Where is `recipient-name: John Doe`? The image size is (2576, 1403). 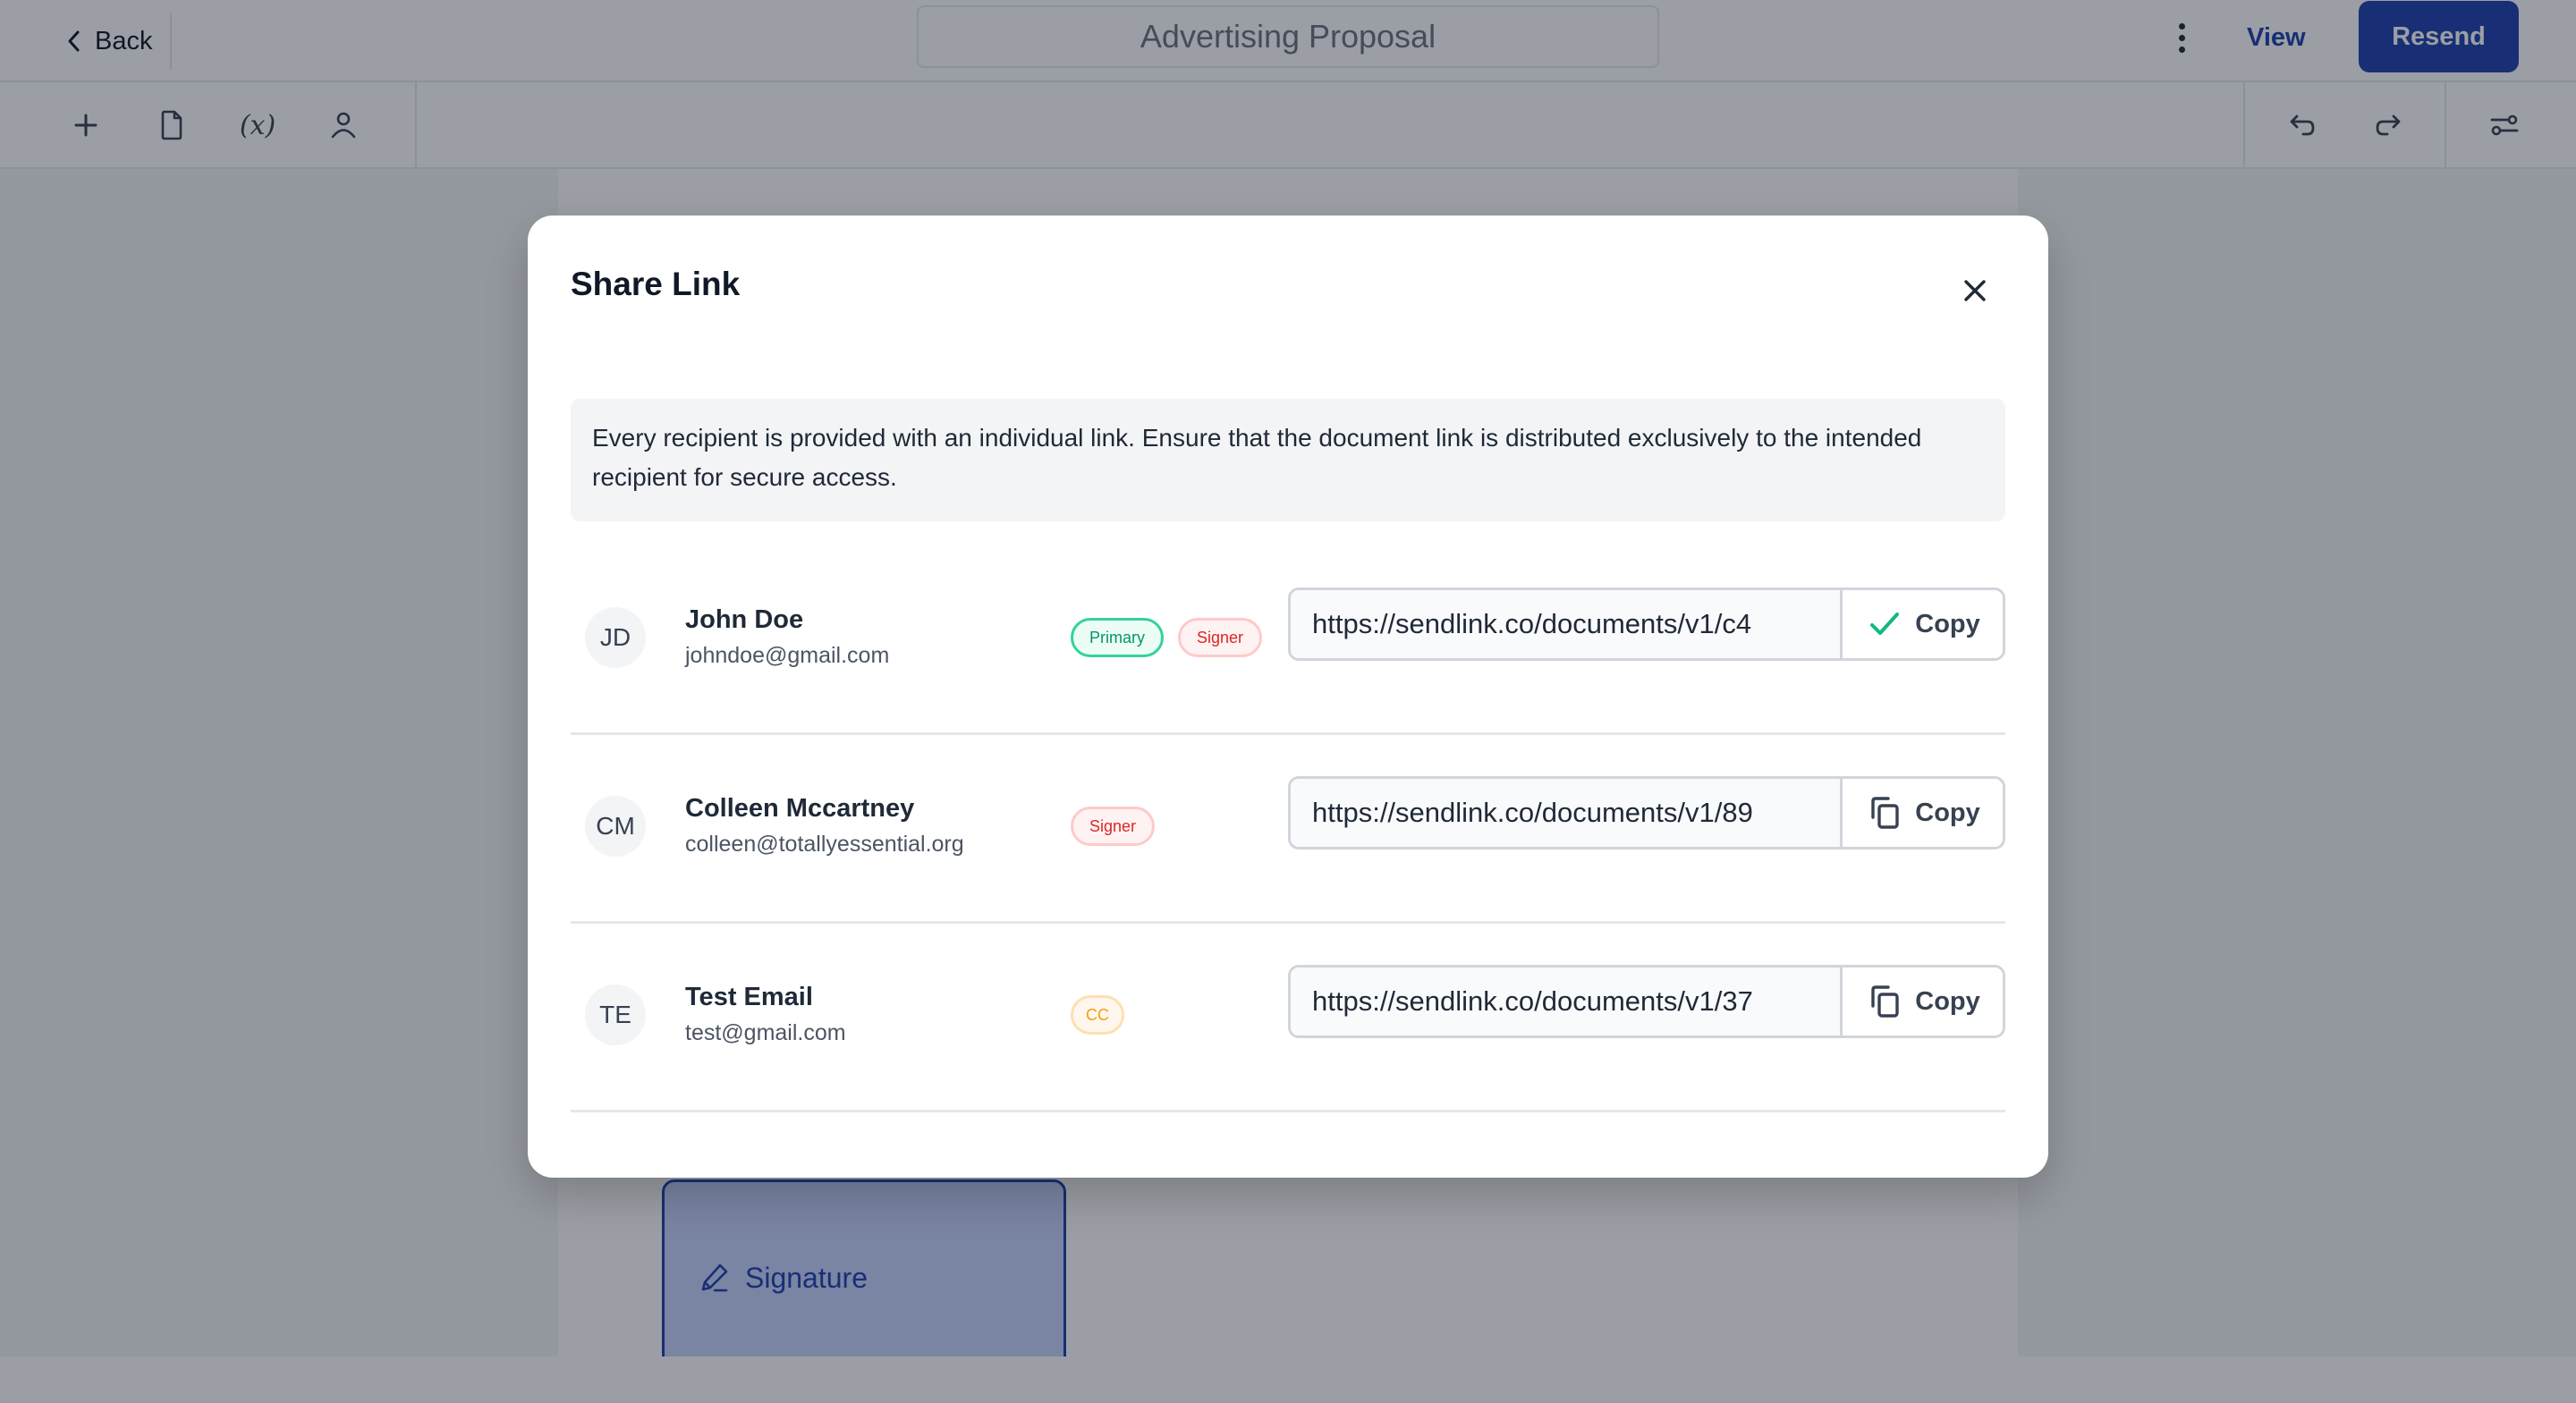
recipient-name: John Doe is located at coordinates (744, 619).